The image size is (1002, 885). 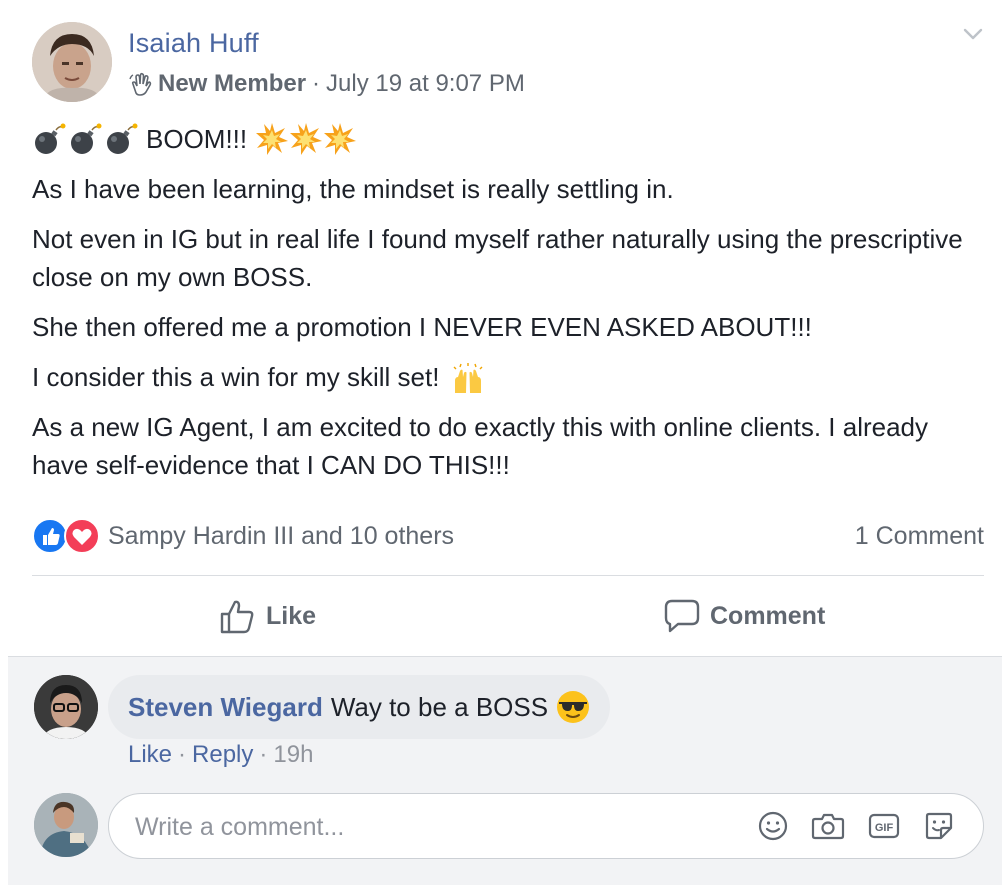 I want to click on camera-icon, so click(x=828, y=826).